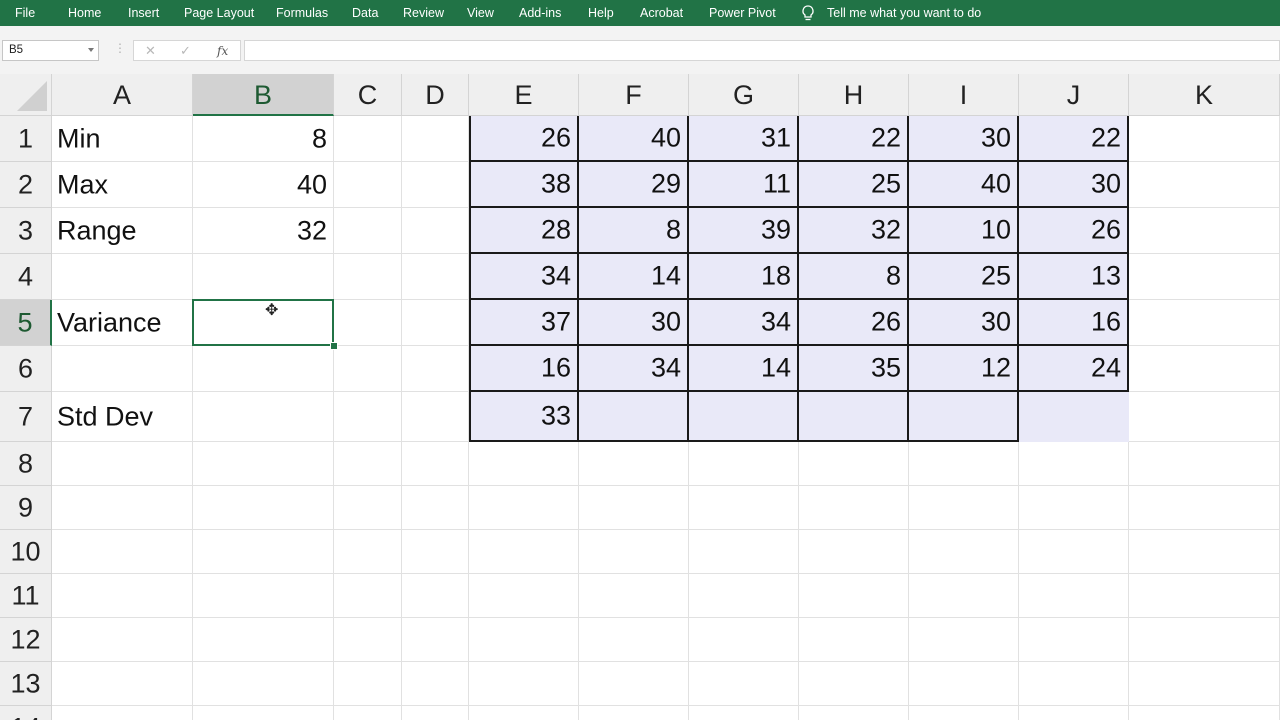  I want to click on cell-h11, so click(854, 596).